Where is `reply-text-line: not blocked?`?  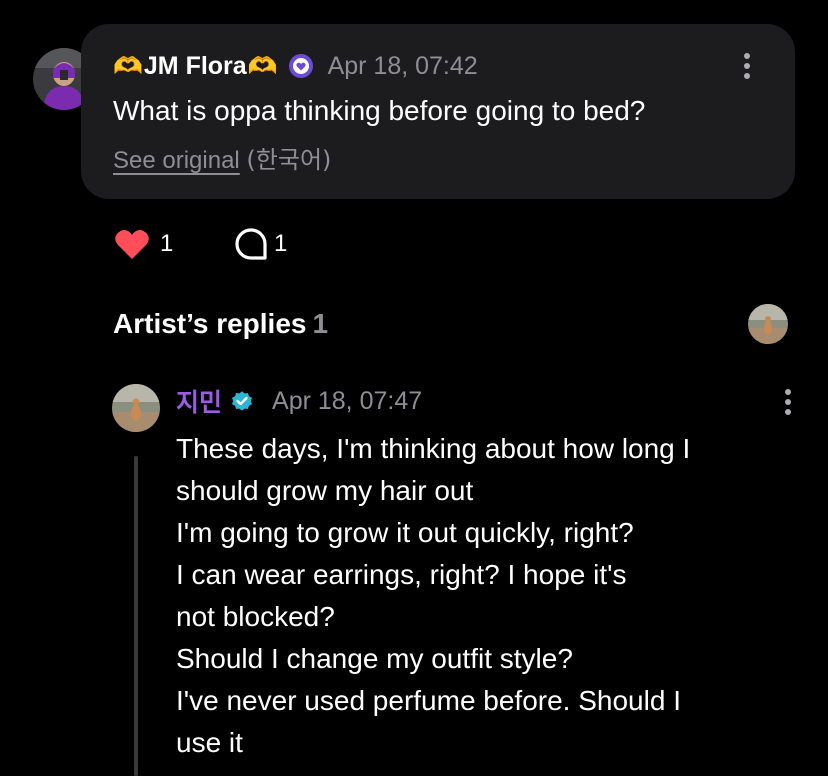
reply-text-line: not blocked? is located at coordinates (255, 616).